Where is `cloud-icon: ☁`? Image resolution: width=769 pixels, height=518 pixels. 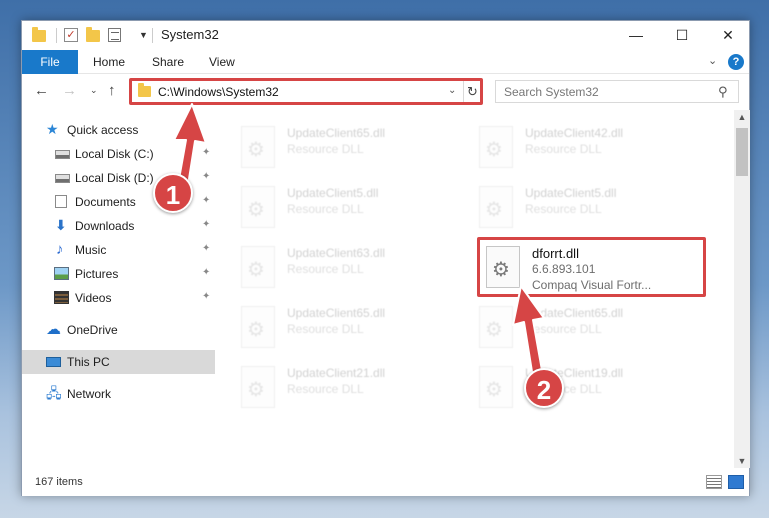
cloud-icon: ☁ is located at coordinates (53, 329).